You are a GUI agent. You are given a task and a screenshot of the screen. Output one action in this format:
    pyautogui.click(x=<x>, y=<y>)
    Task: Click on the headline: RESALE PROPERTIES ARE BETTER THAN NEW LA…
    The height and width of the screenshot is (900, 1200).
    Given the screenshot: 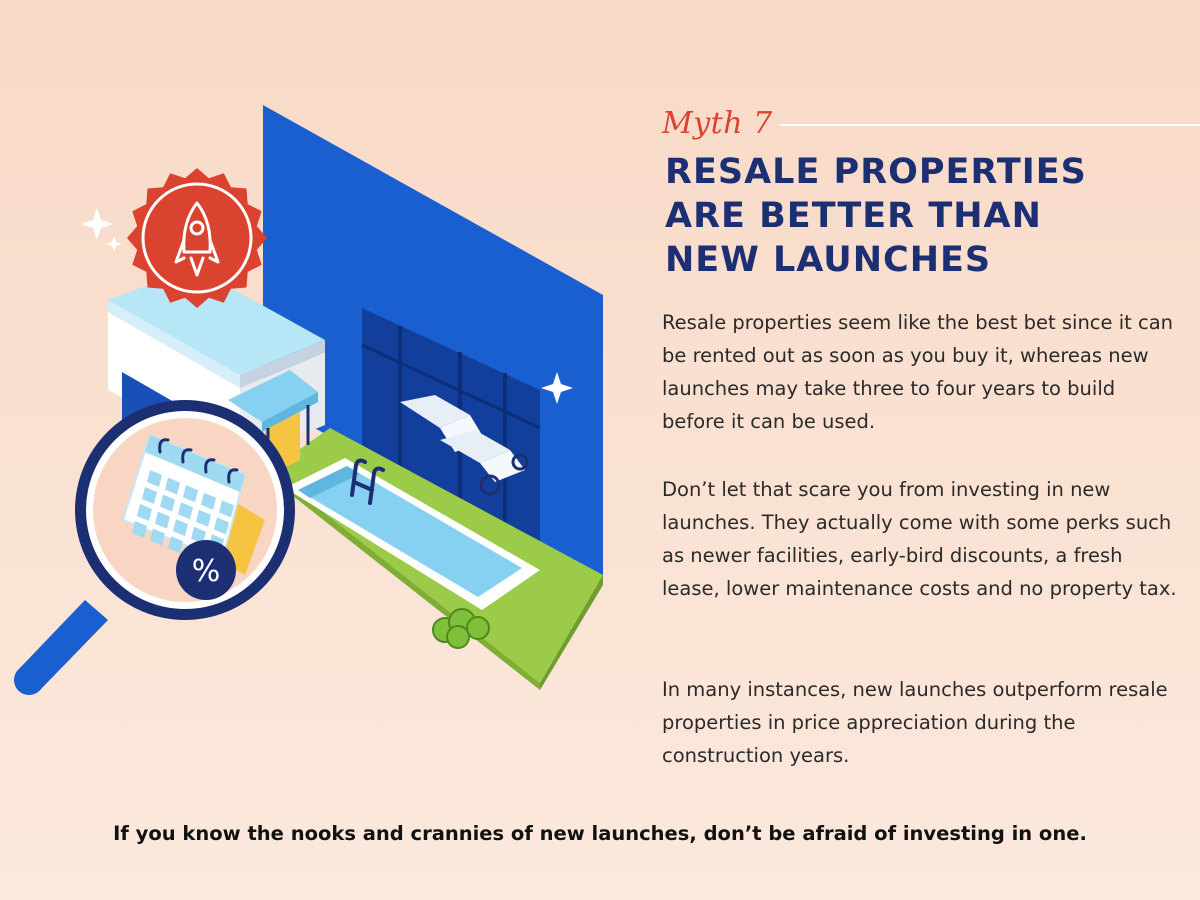 What is the action you would take?
    pyautogui.click(x=925, y=216)
    